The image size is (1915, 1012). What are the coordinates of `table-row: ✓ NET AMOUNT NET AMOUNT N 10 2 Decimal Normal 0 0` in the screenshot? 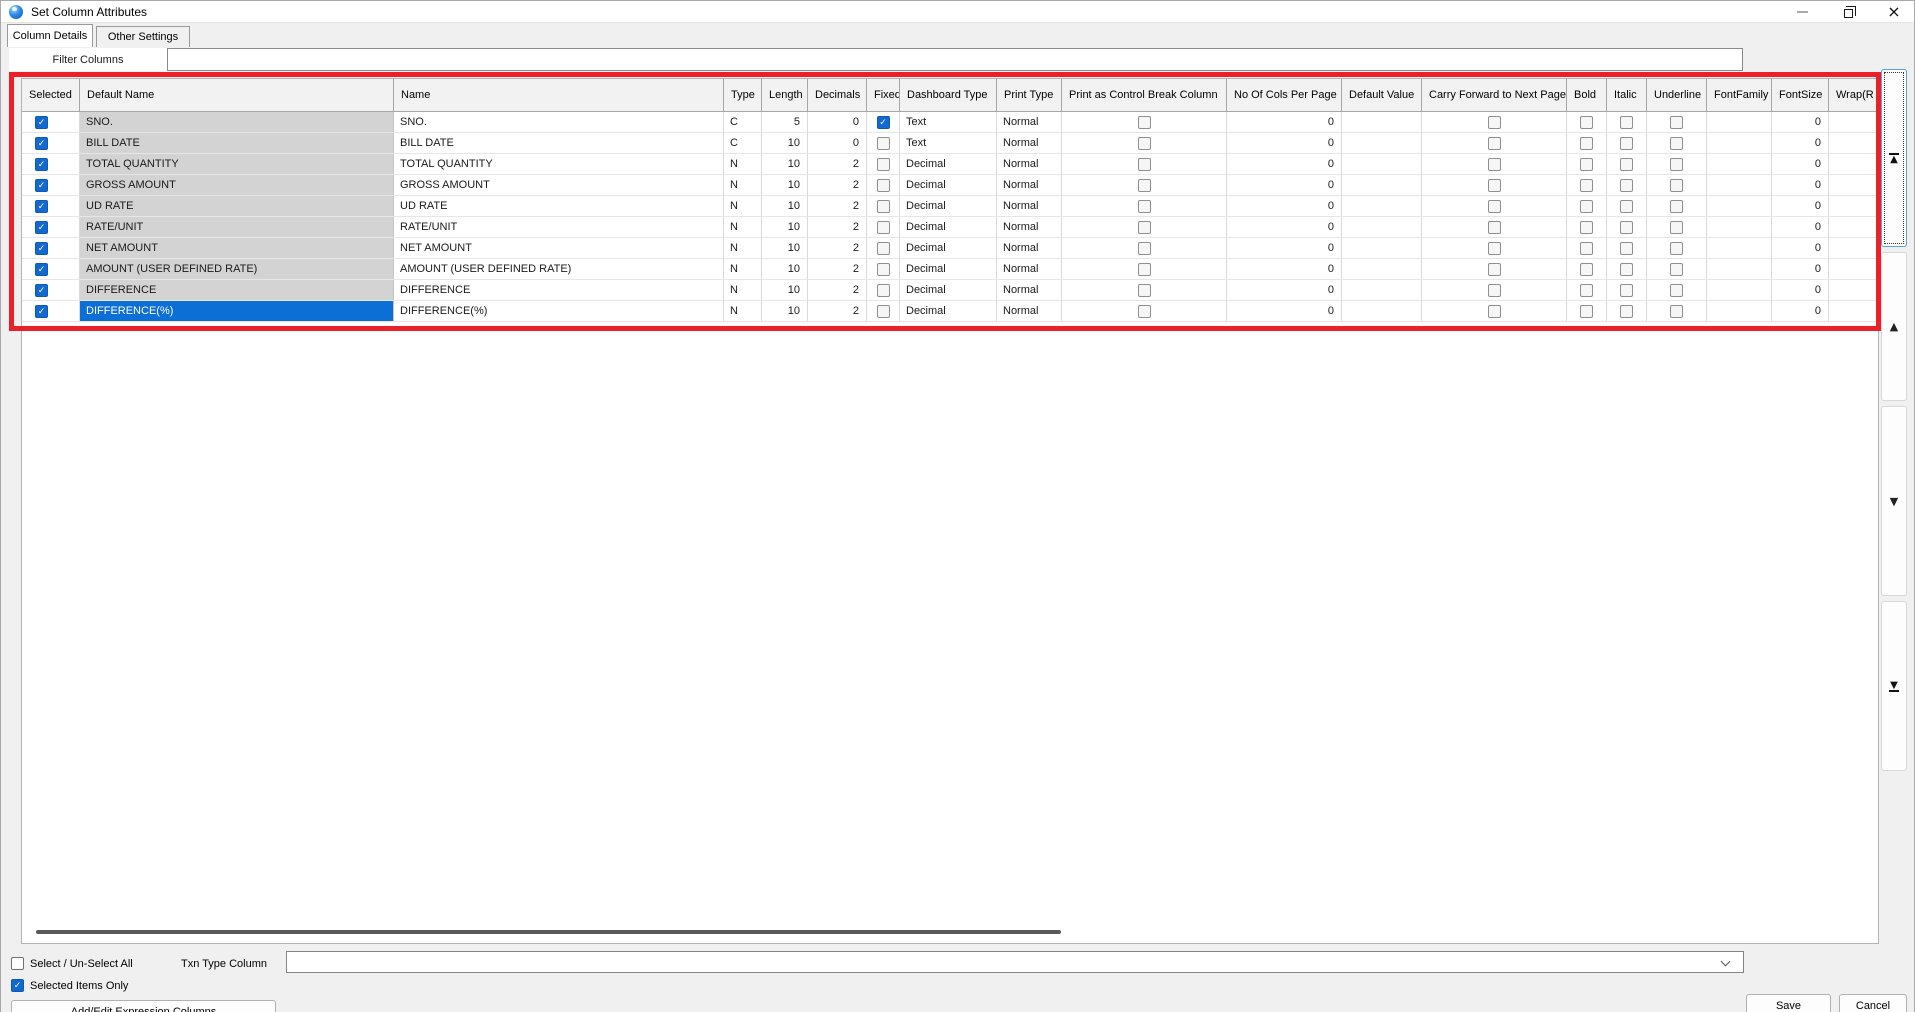 It's located at (950, 248).